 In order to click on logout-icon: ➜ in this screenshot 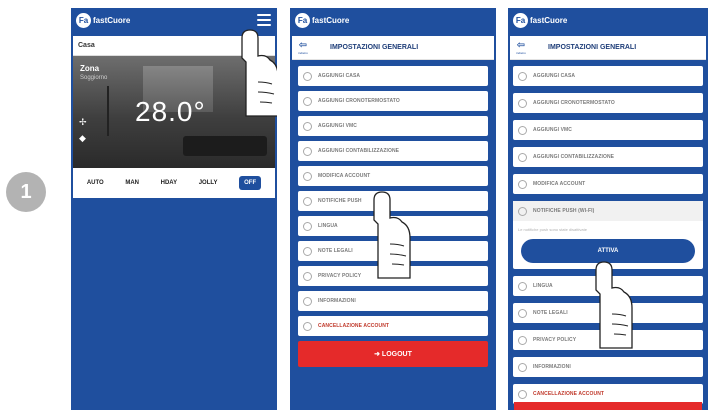, I will do `click(378, 354)`.